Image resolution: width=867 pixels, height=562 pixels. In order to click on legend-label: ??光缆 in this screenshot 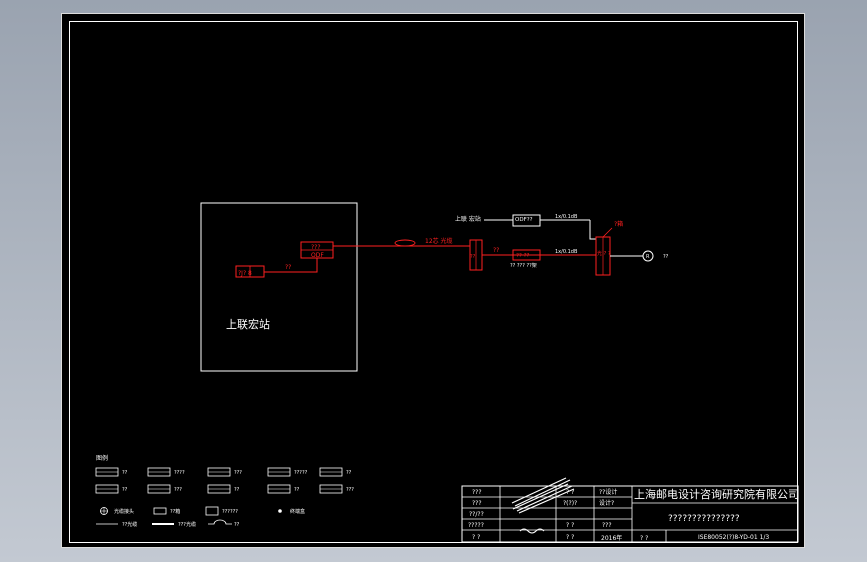, I will do `click(129, 524)`.